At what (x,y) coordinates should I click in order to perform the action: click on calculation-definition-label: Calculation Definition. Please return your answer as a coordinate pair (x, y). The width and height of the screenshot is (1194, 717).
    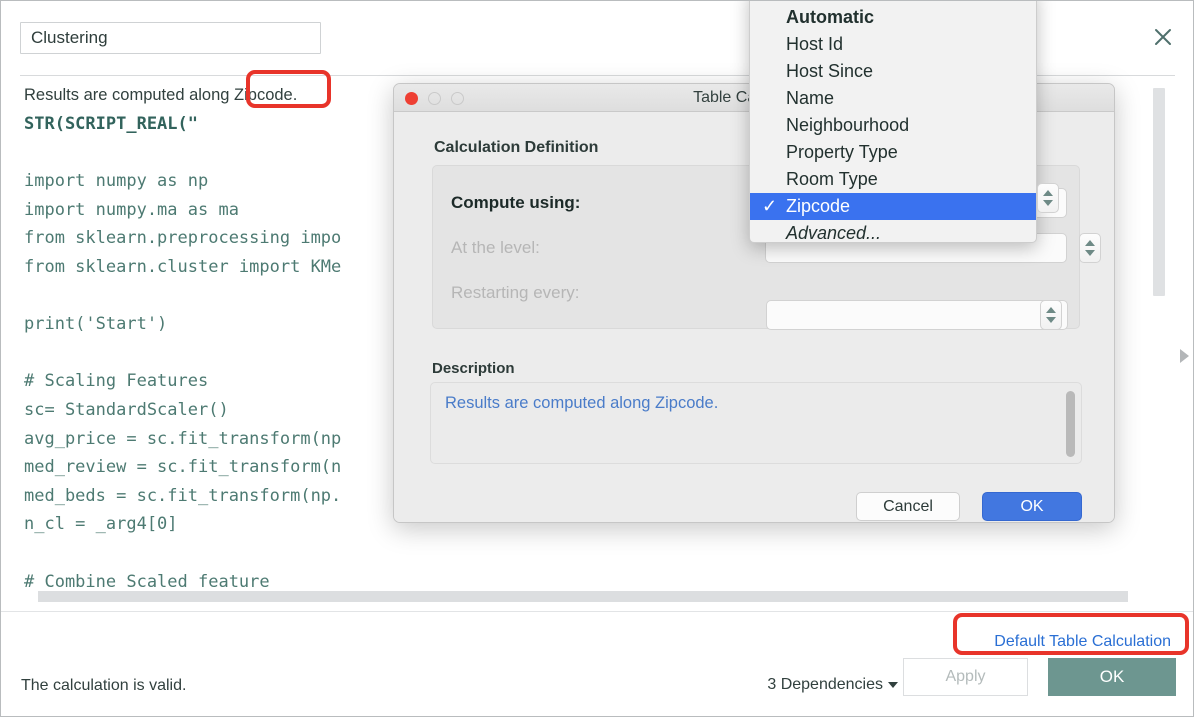
    Looking at the image, I should click on (516, 147).